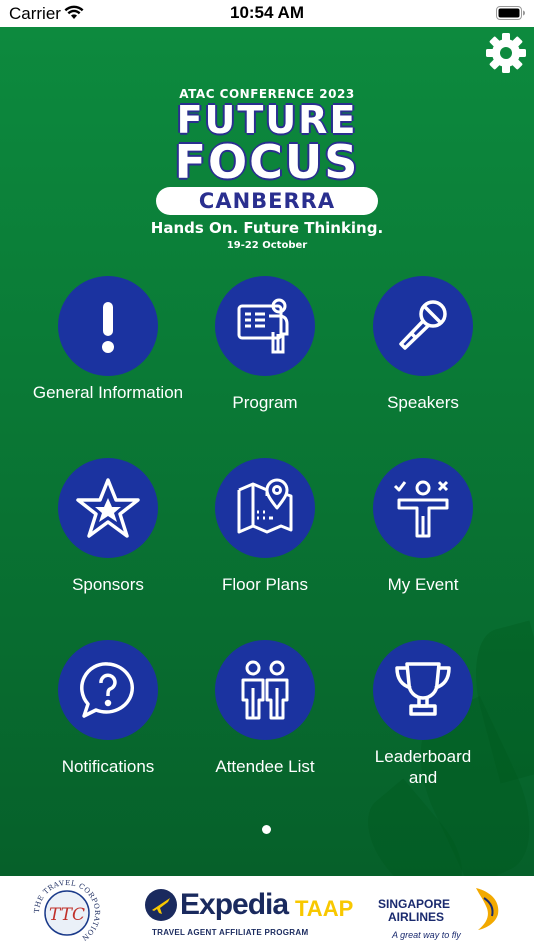  I want to click on microphone-icon, so click(423, 326).